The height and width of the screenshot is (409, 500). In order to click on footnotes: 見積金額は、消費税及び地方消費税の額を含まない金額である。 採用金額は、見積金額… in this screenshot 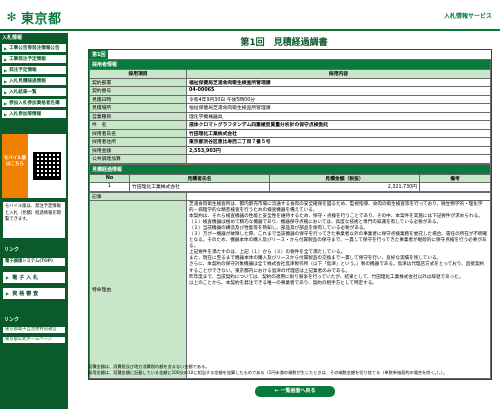, I will do `click(290, 370)`.